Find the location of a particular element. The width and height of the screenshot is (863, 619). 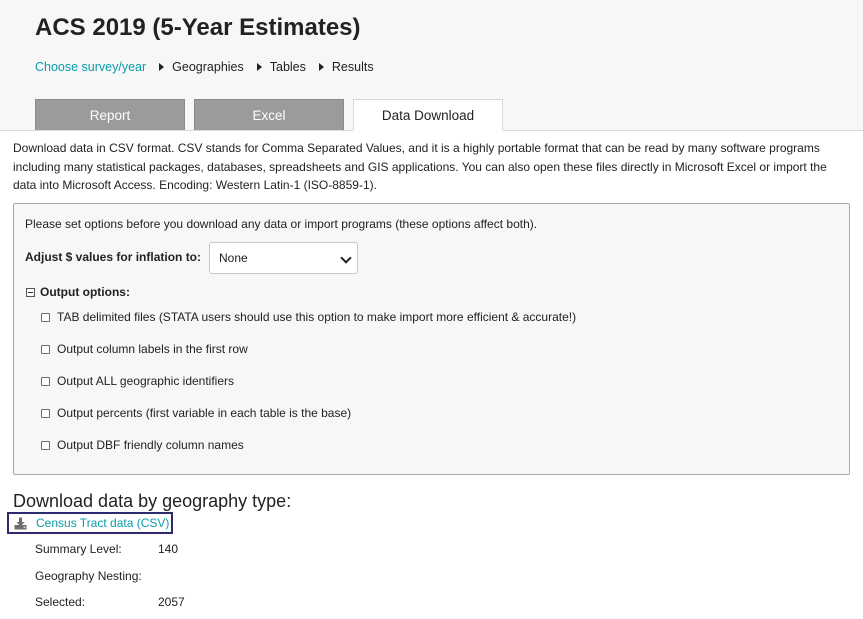

download-icon is located at coordinates (20, 523).